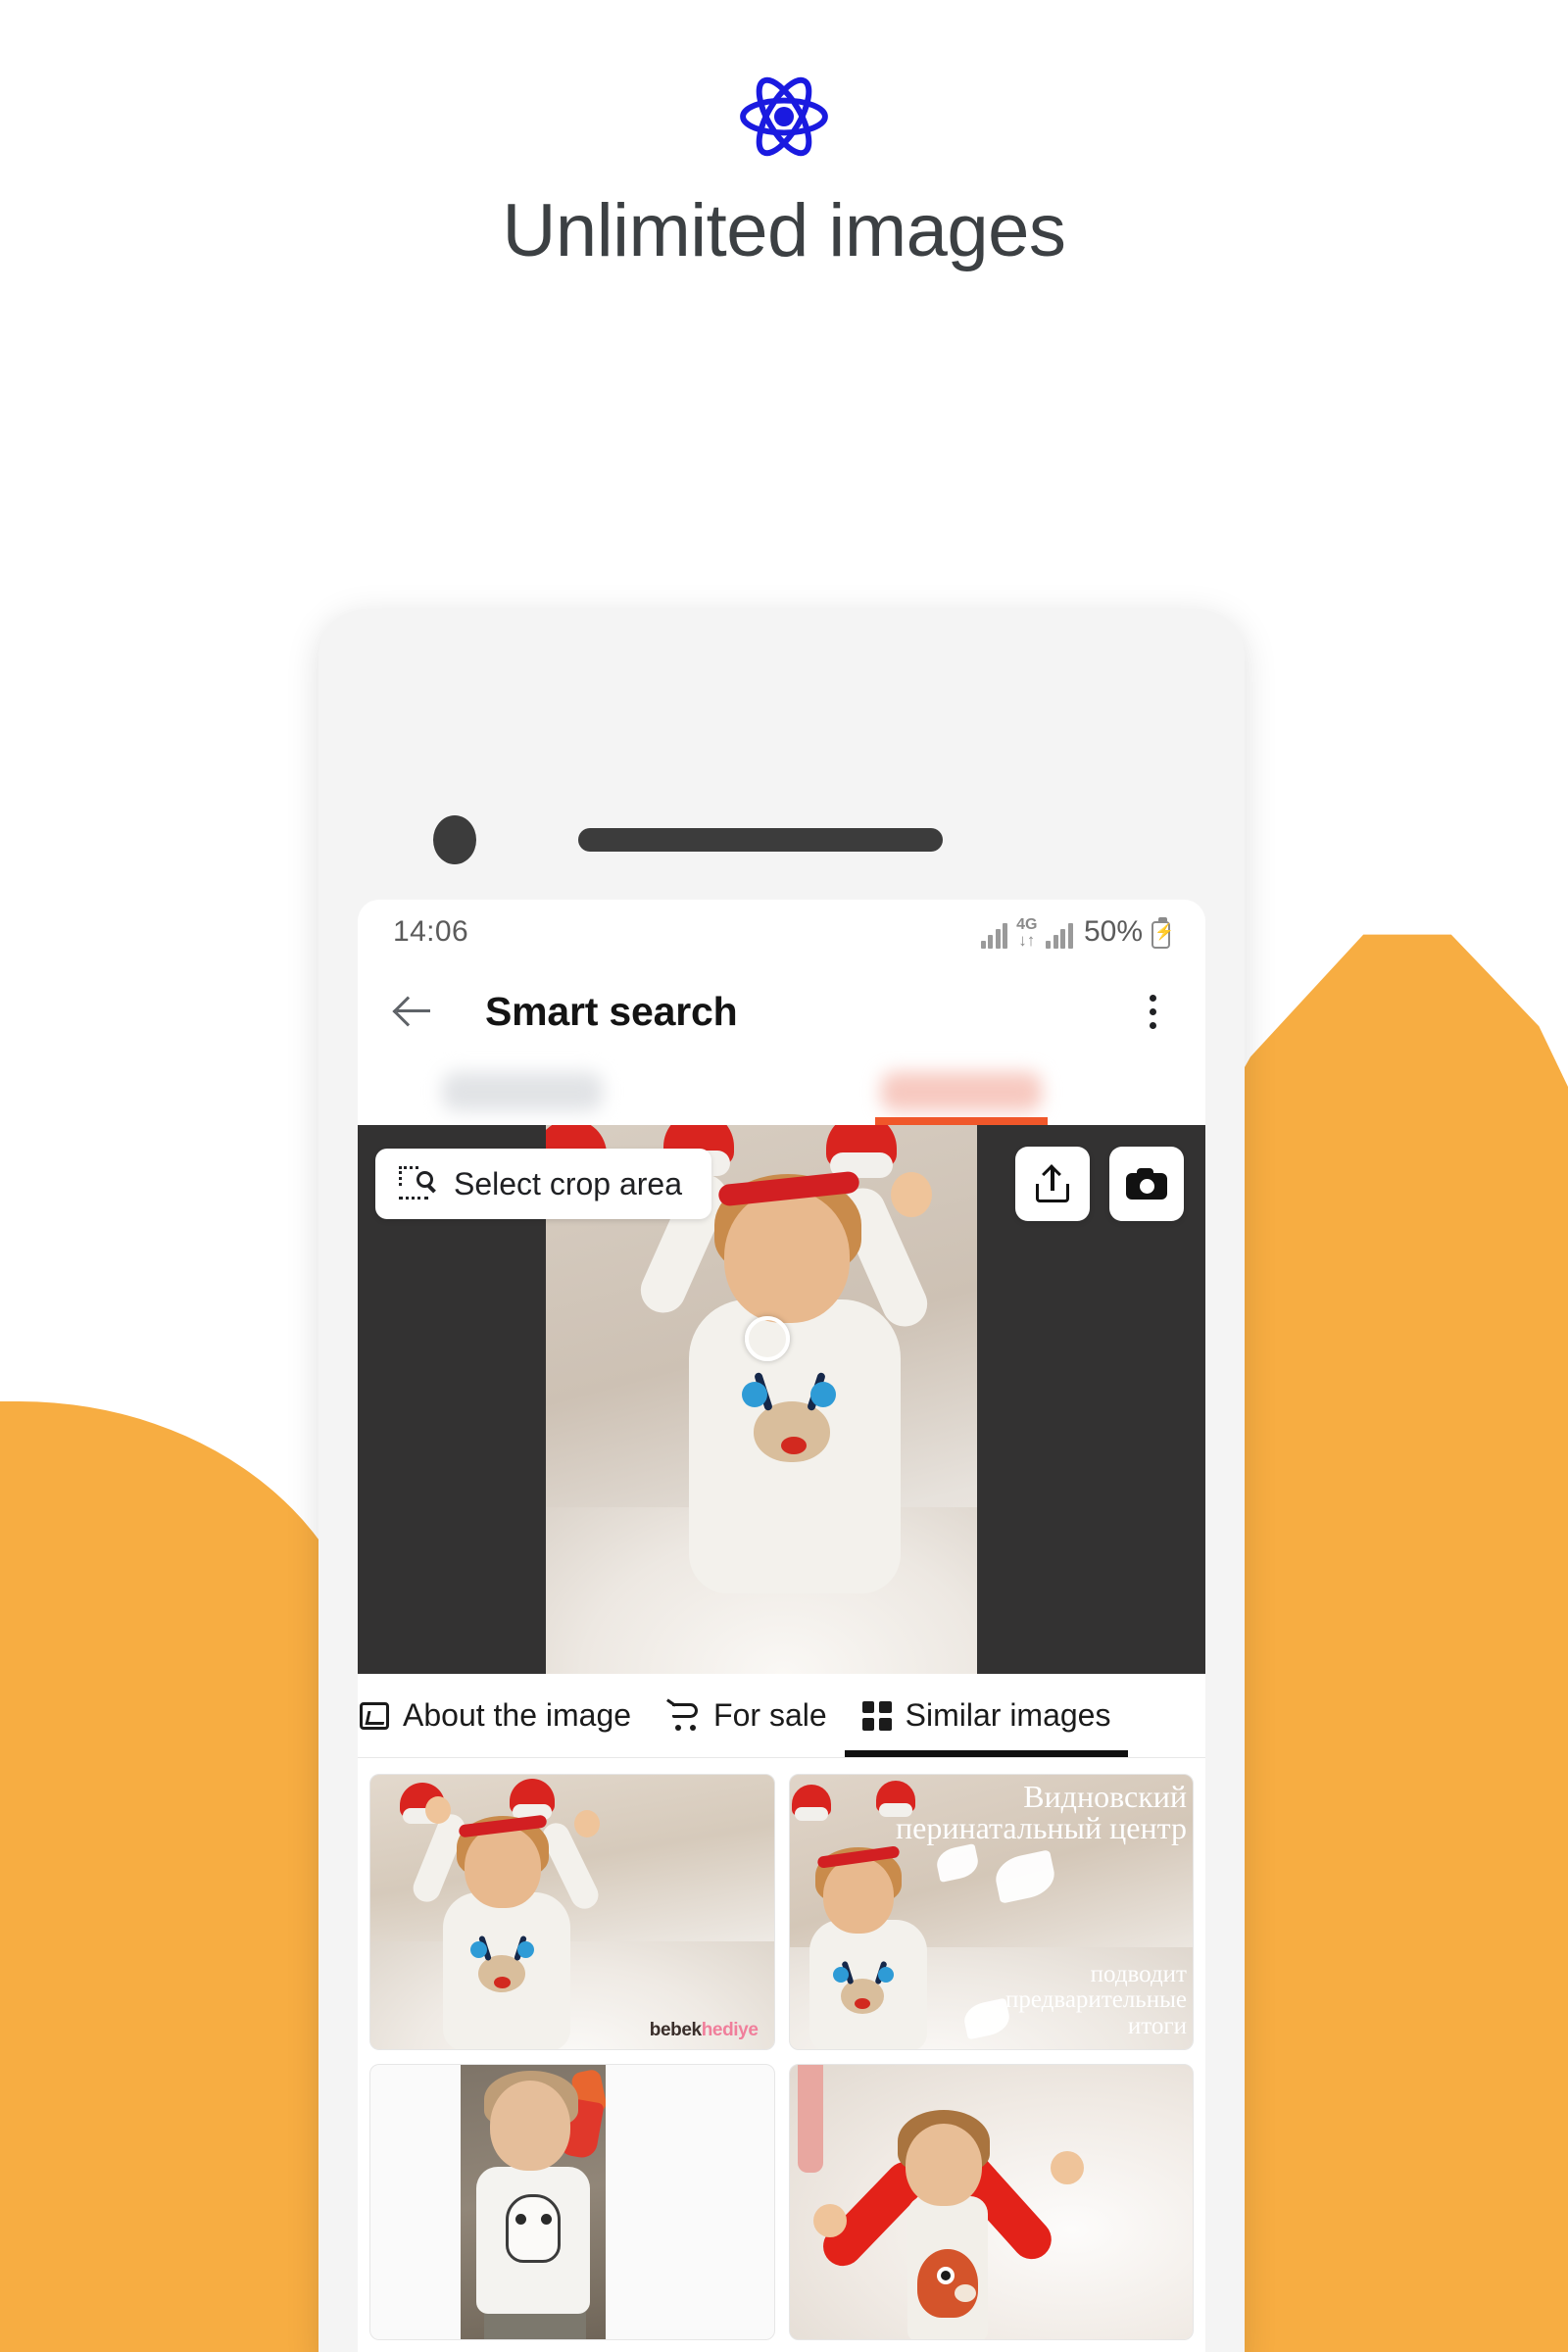 Image resolution: width=1568 pixels, height=2352 pixels. I want to click on network-type-icon: 4G ↓↑, so click(1026, 933).